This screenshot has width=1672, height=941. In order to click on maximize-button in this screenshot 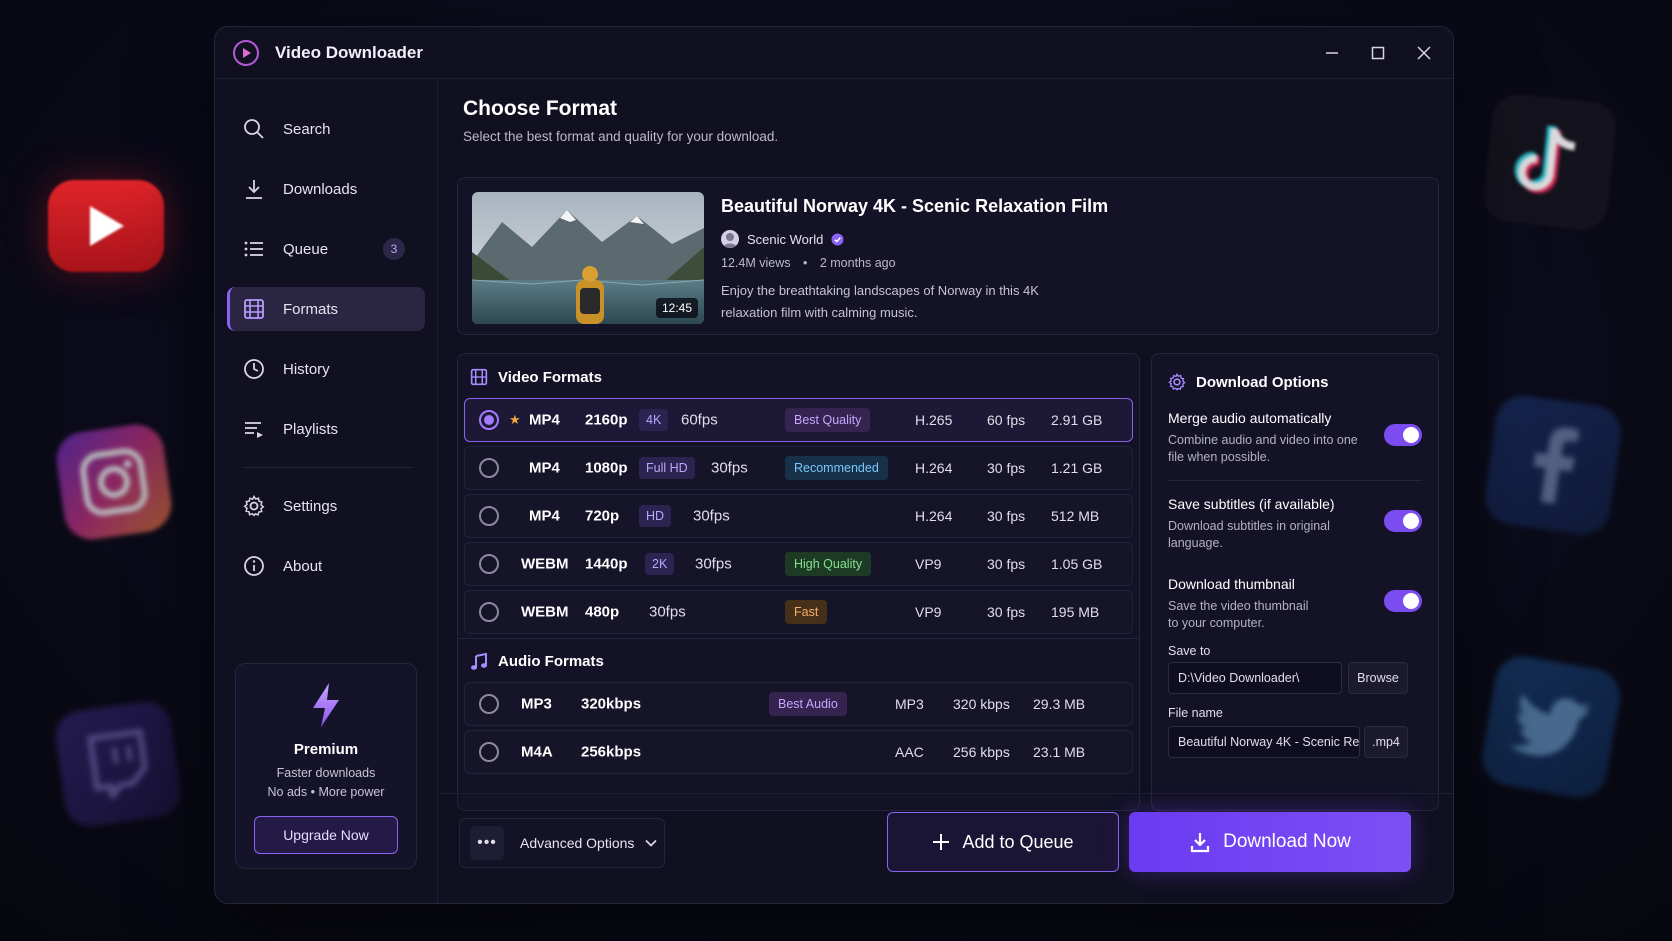, I will do `click(1378, 53)`.